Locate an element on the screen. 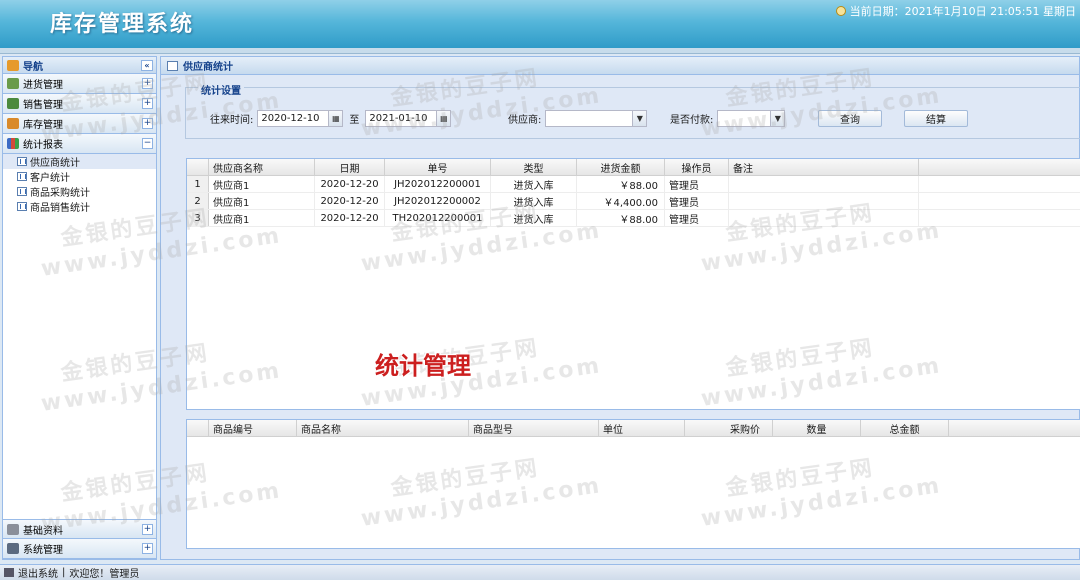 The height and width of the screenshot is (580, 1080). tree-item-purchase-stats: 商品采购统计 is located at coordinates (79, 191).